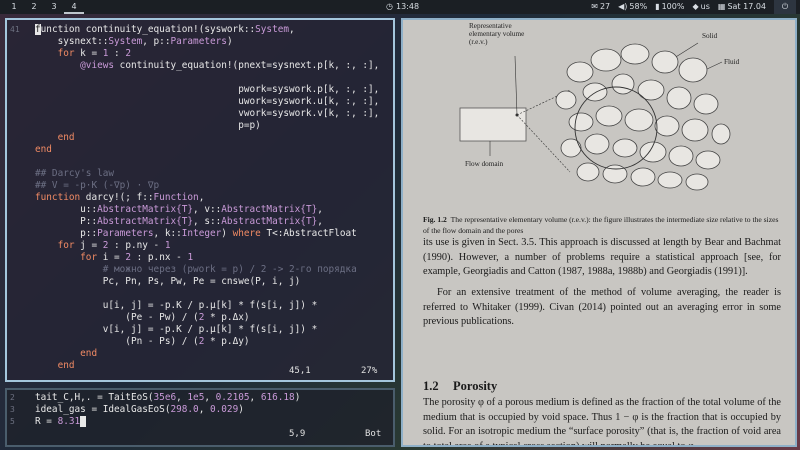  I want to click on code-text: Pc, Pn, Ps, Pw, Pe = cnswe(P, i, j), so click(168, 281).